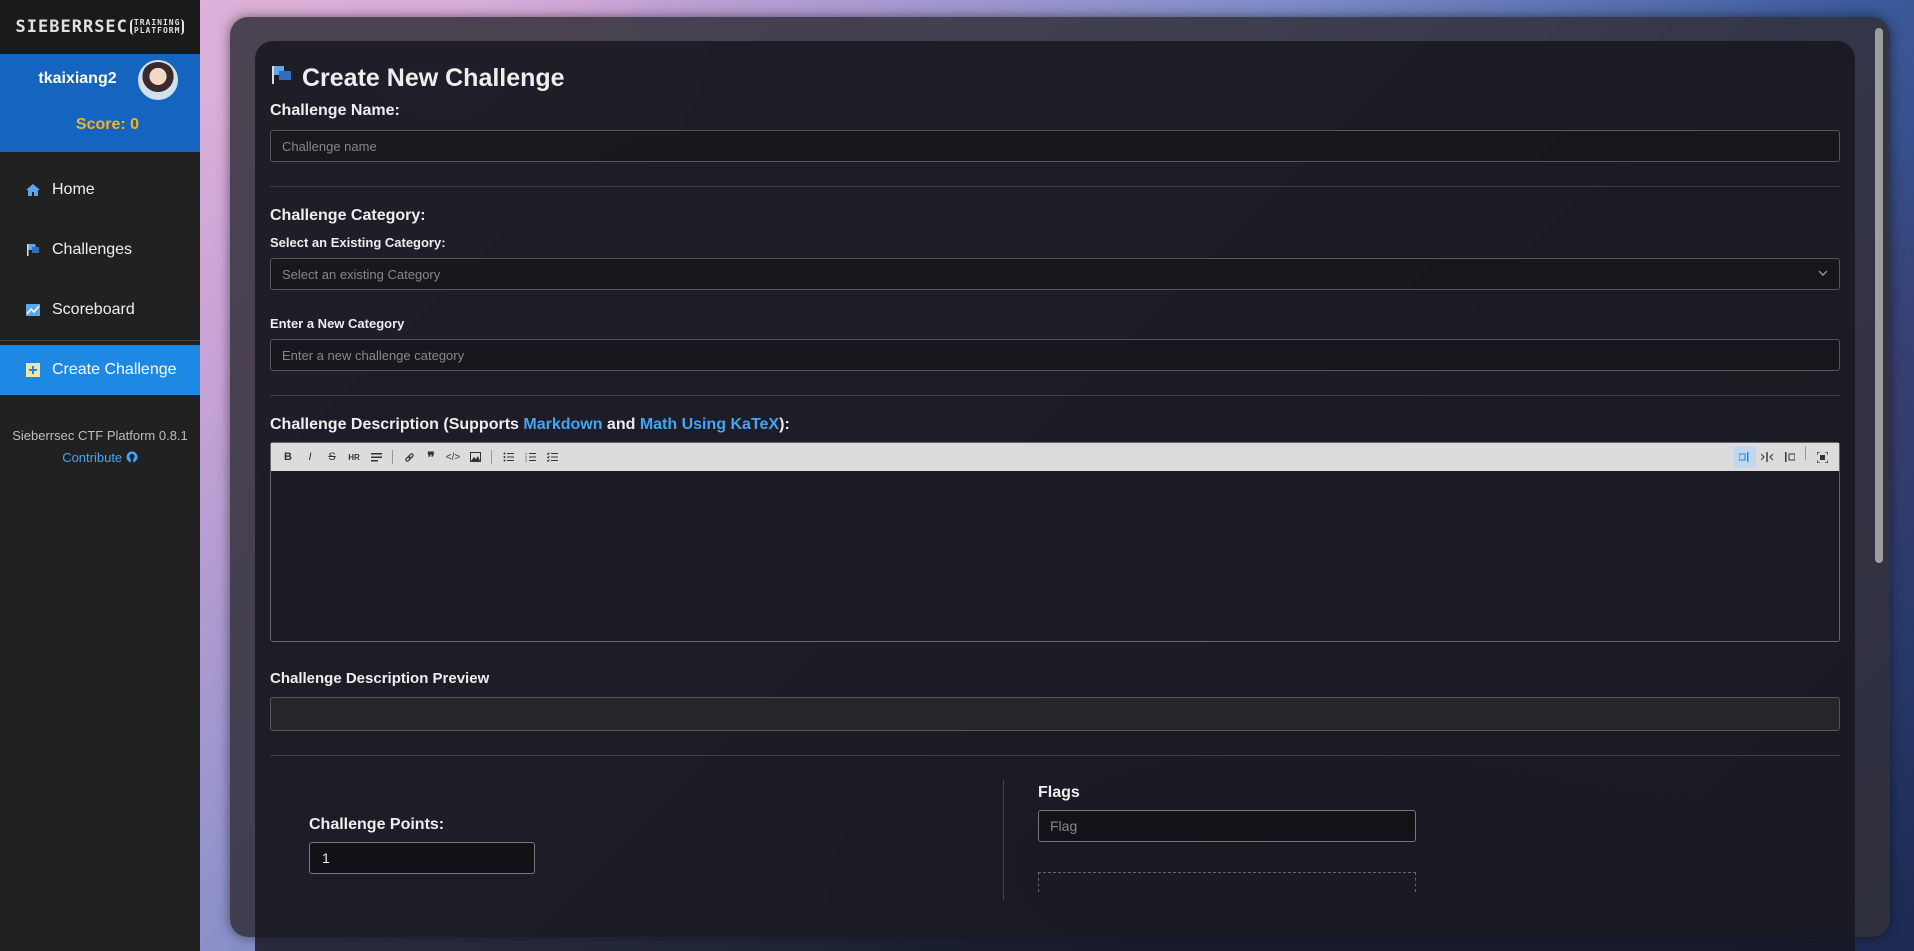 The width and height of the screenshot is (1914, 951). What do you see at coordinates (71, 27) in the screenshot?
I see `logo-text: SIEBERRSEC` at bounding box center [71, 27].